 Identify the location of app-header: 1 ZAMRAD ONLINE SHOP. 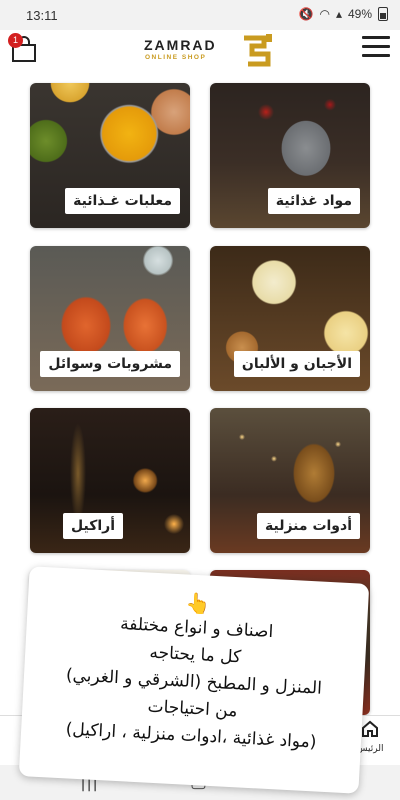
(200, 50).